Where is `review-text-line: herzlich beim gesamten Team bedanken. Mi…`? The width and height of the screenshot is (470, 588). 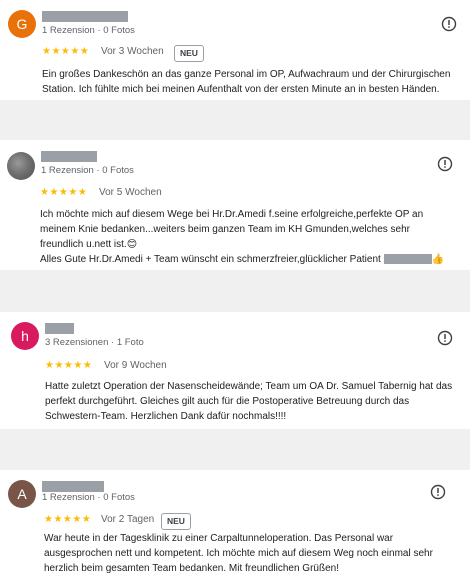 review-text-line: herzlich beim gesamten Team bedanken. Mi… is located at coordinates (191, 568).